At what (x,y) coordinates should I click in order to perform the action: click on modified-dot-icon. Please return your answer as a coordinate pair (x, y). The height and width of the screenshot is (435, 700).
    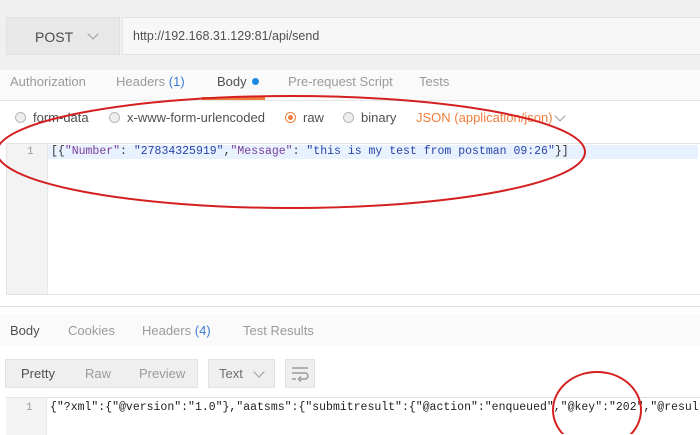
    Looking at the image, I should click on (255, 81).